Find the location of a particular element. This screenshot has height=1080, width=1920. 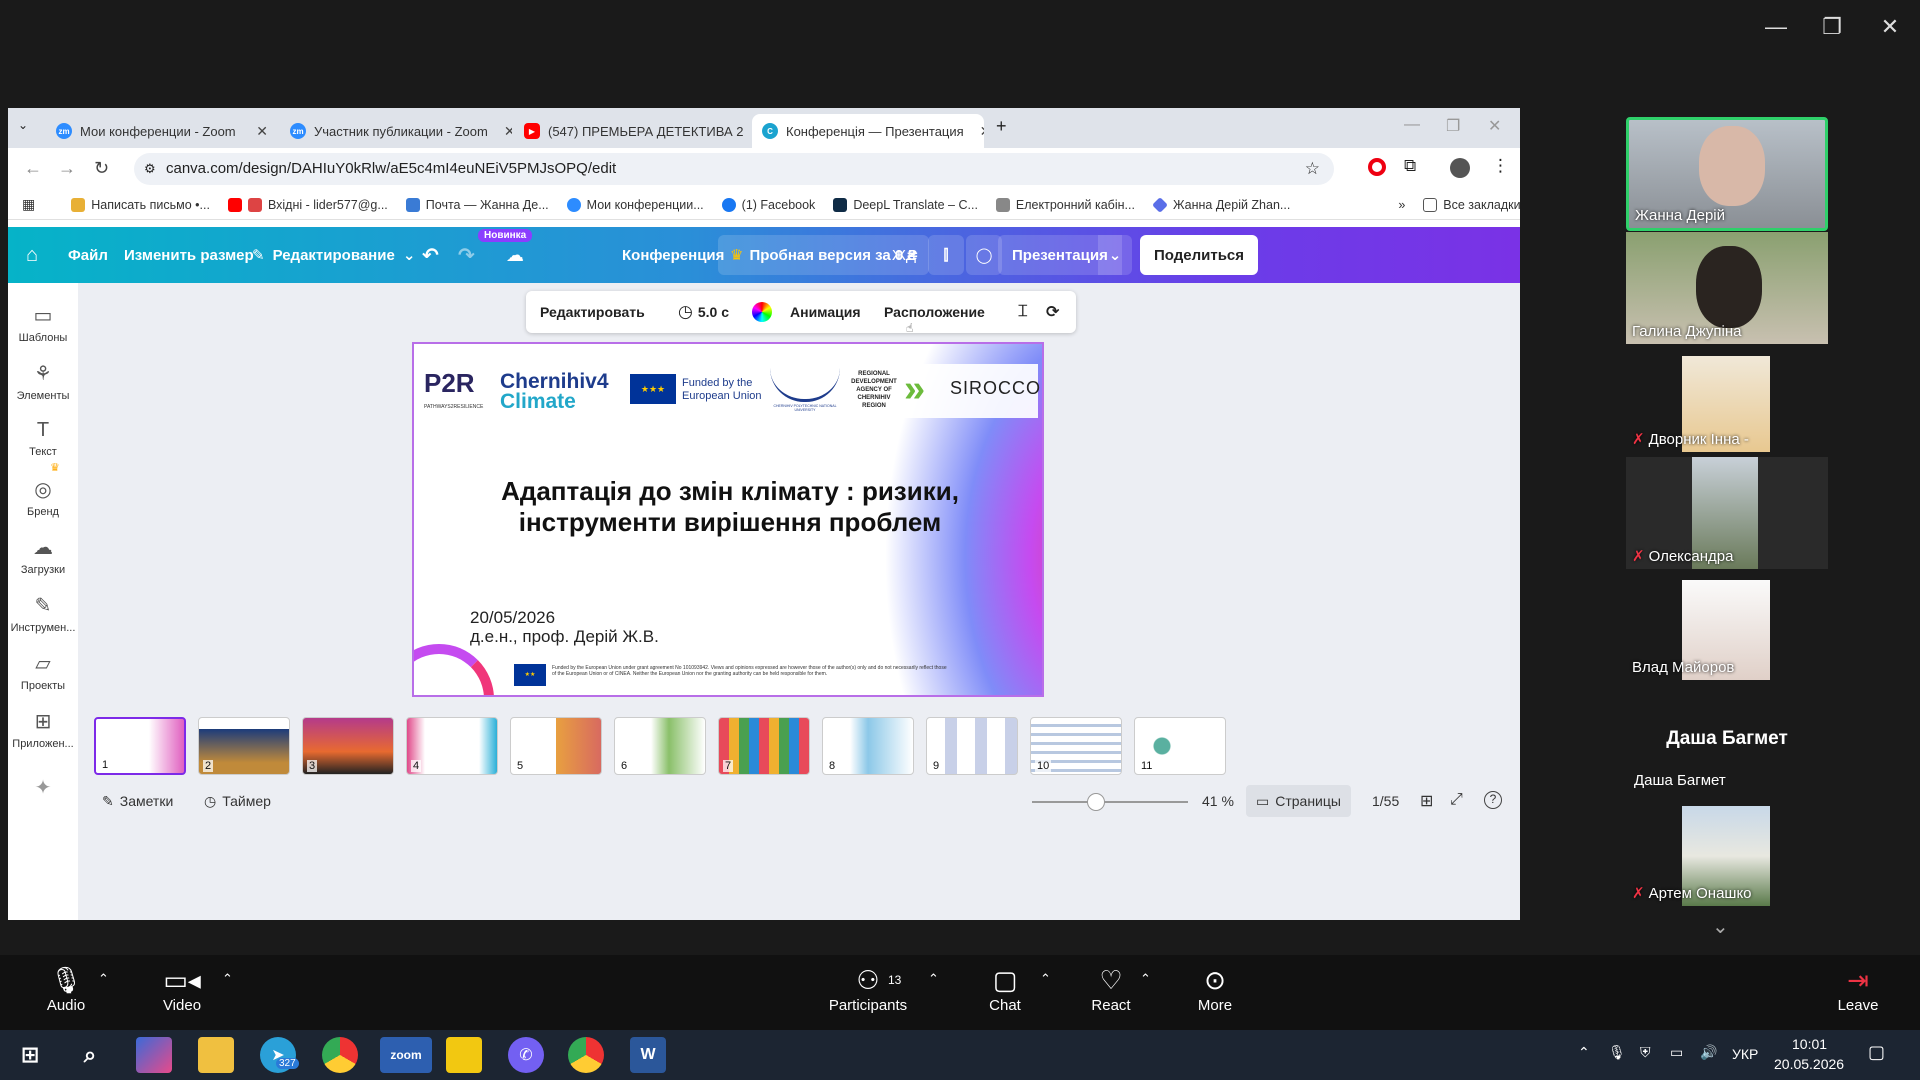

fullscreen-icon: ⤢ is located at coordinates (1456, 800).